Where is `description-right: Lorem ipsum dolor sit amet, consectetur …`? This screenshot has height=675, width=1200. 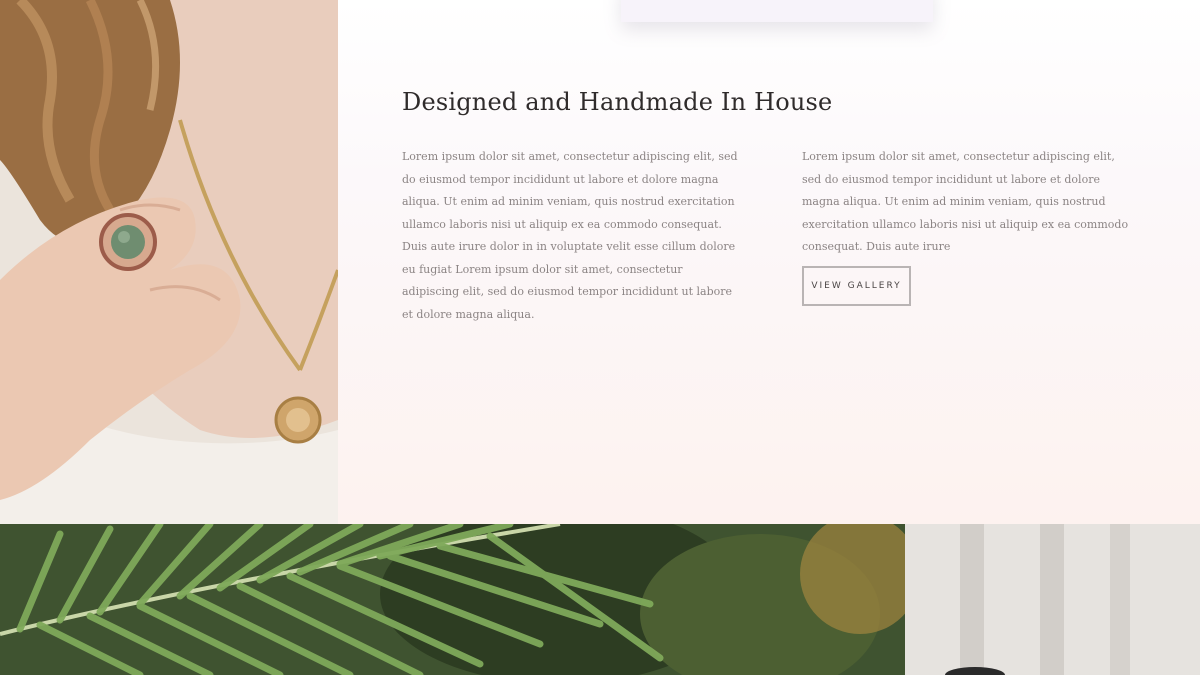
description-right: Lorem ipsum dolor sit amet, consectetur … is located at coordinates (965, 201).